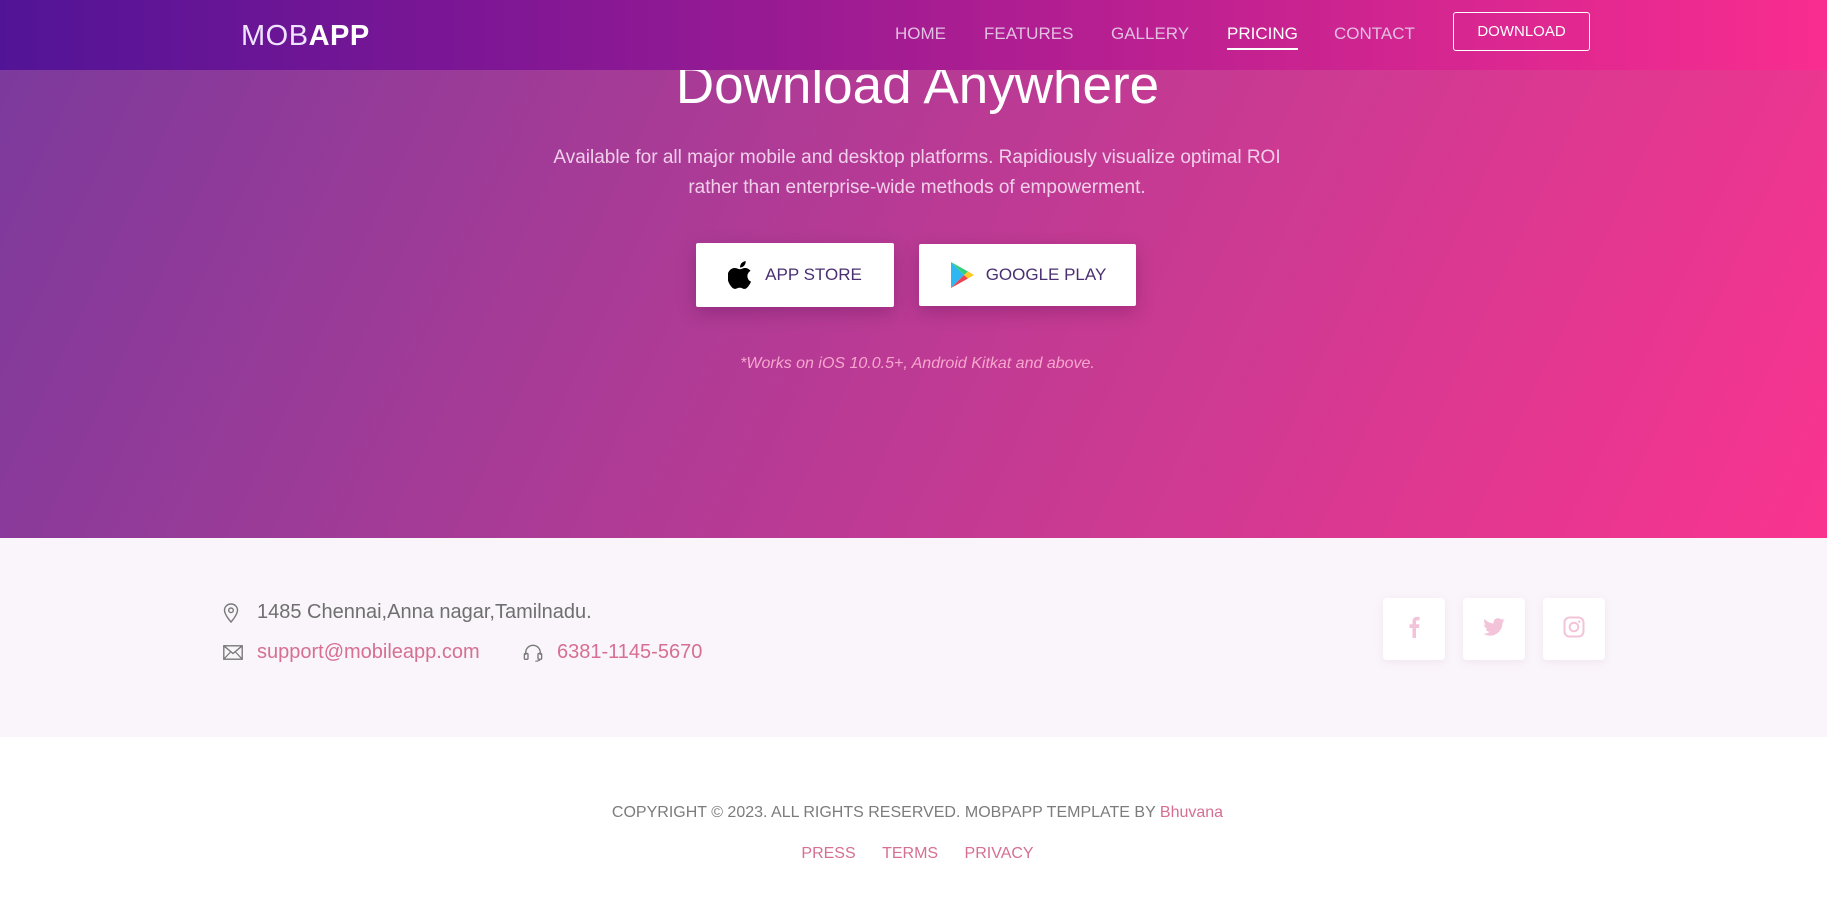  I want to click on instagram-button, so click(1574, 629).